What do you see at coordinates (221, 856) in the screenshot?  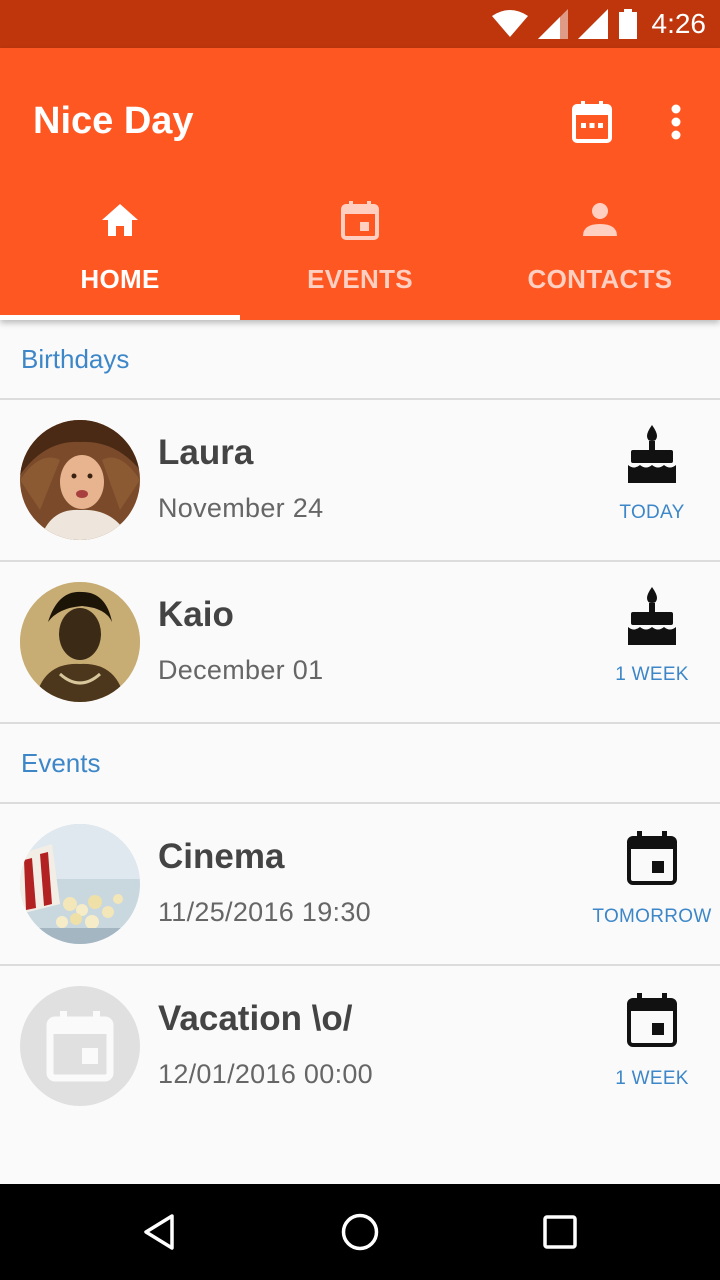 I see `item-title: Cinema` at bounding box center [221, 856].